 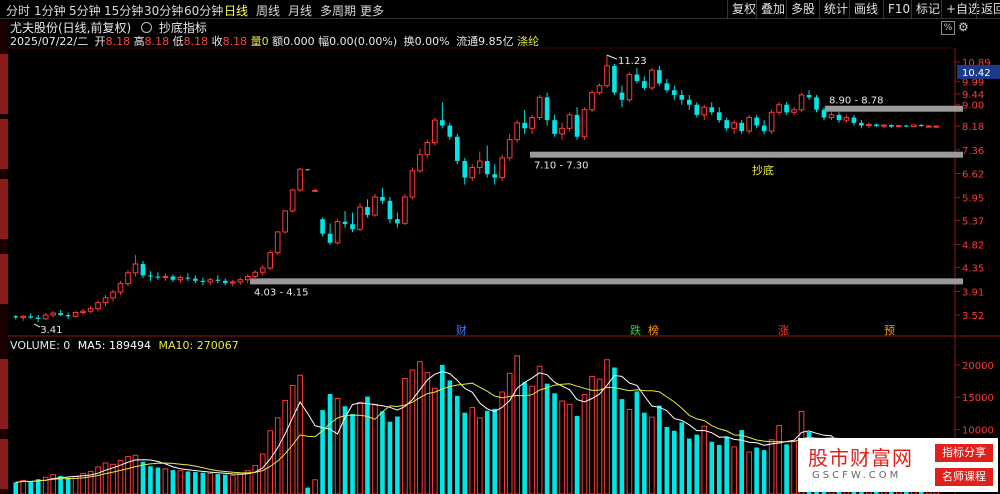 I want to click on event-marker-2: 榜, so click(x=653, y=330).